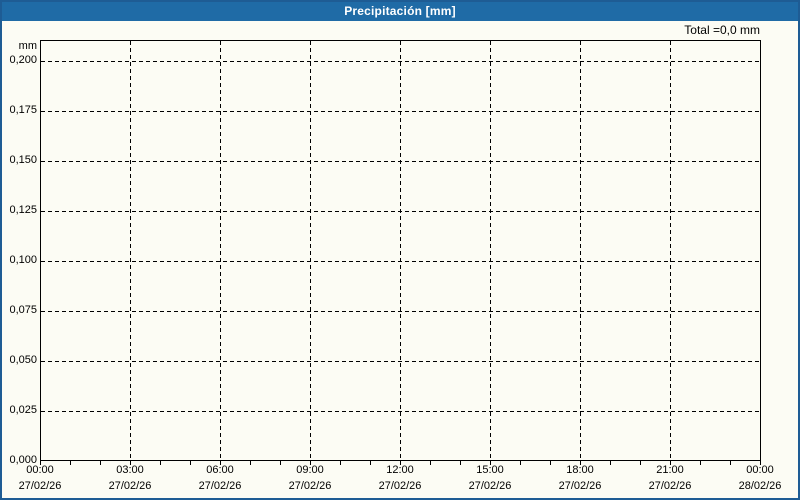 This screenshot has width=800, height=500. Describe the element at coordinates (23, 110) in the screenshot. I see `y-axis-tick-label: 0,175` at that location.